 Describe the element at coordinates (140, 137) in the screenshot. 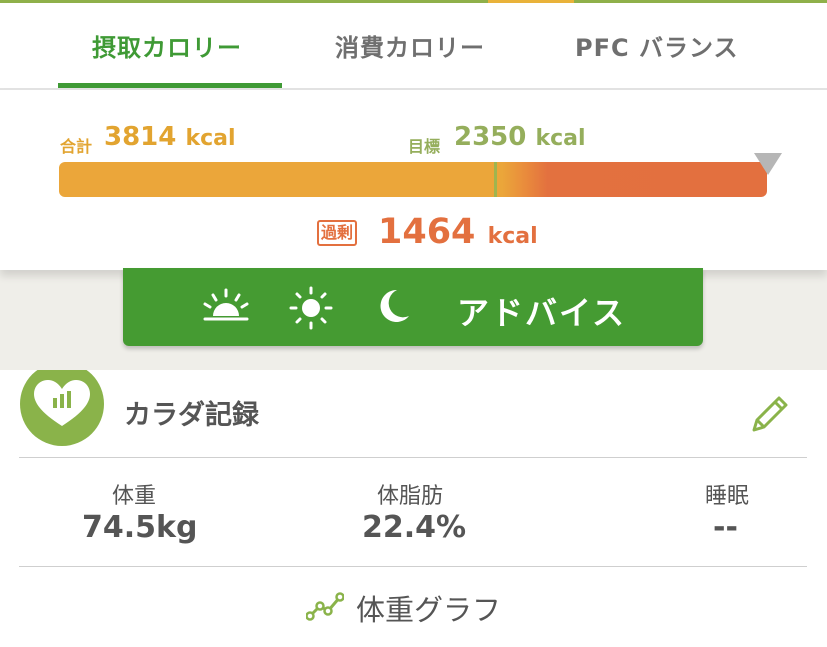

I see `total-calories-value: 3814` at that location.